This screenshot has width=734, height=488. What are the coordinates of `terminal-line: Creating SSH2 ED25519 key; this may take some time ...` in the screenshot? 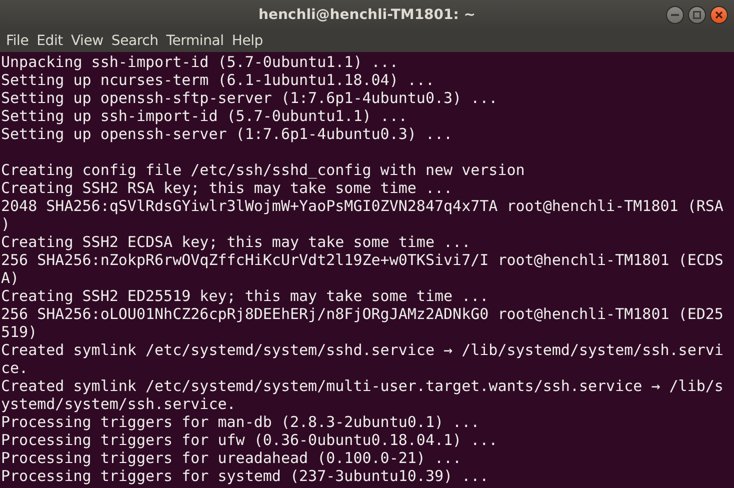 It's located at (245, 296).